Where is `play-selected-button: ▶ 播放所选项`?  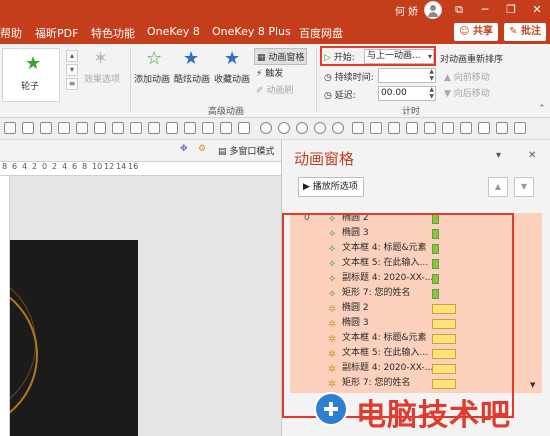
play-selected-button: ▶ 播放所选项 is located at coordinates (331, 187).